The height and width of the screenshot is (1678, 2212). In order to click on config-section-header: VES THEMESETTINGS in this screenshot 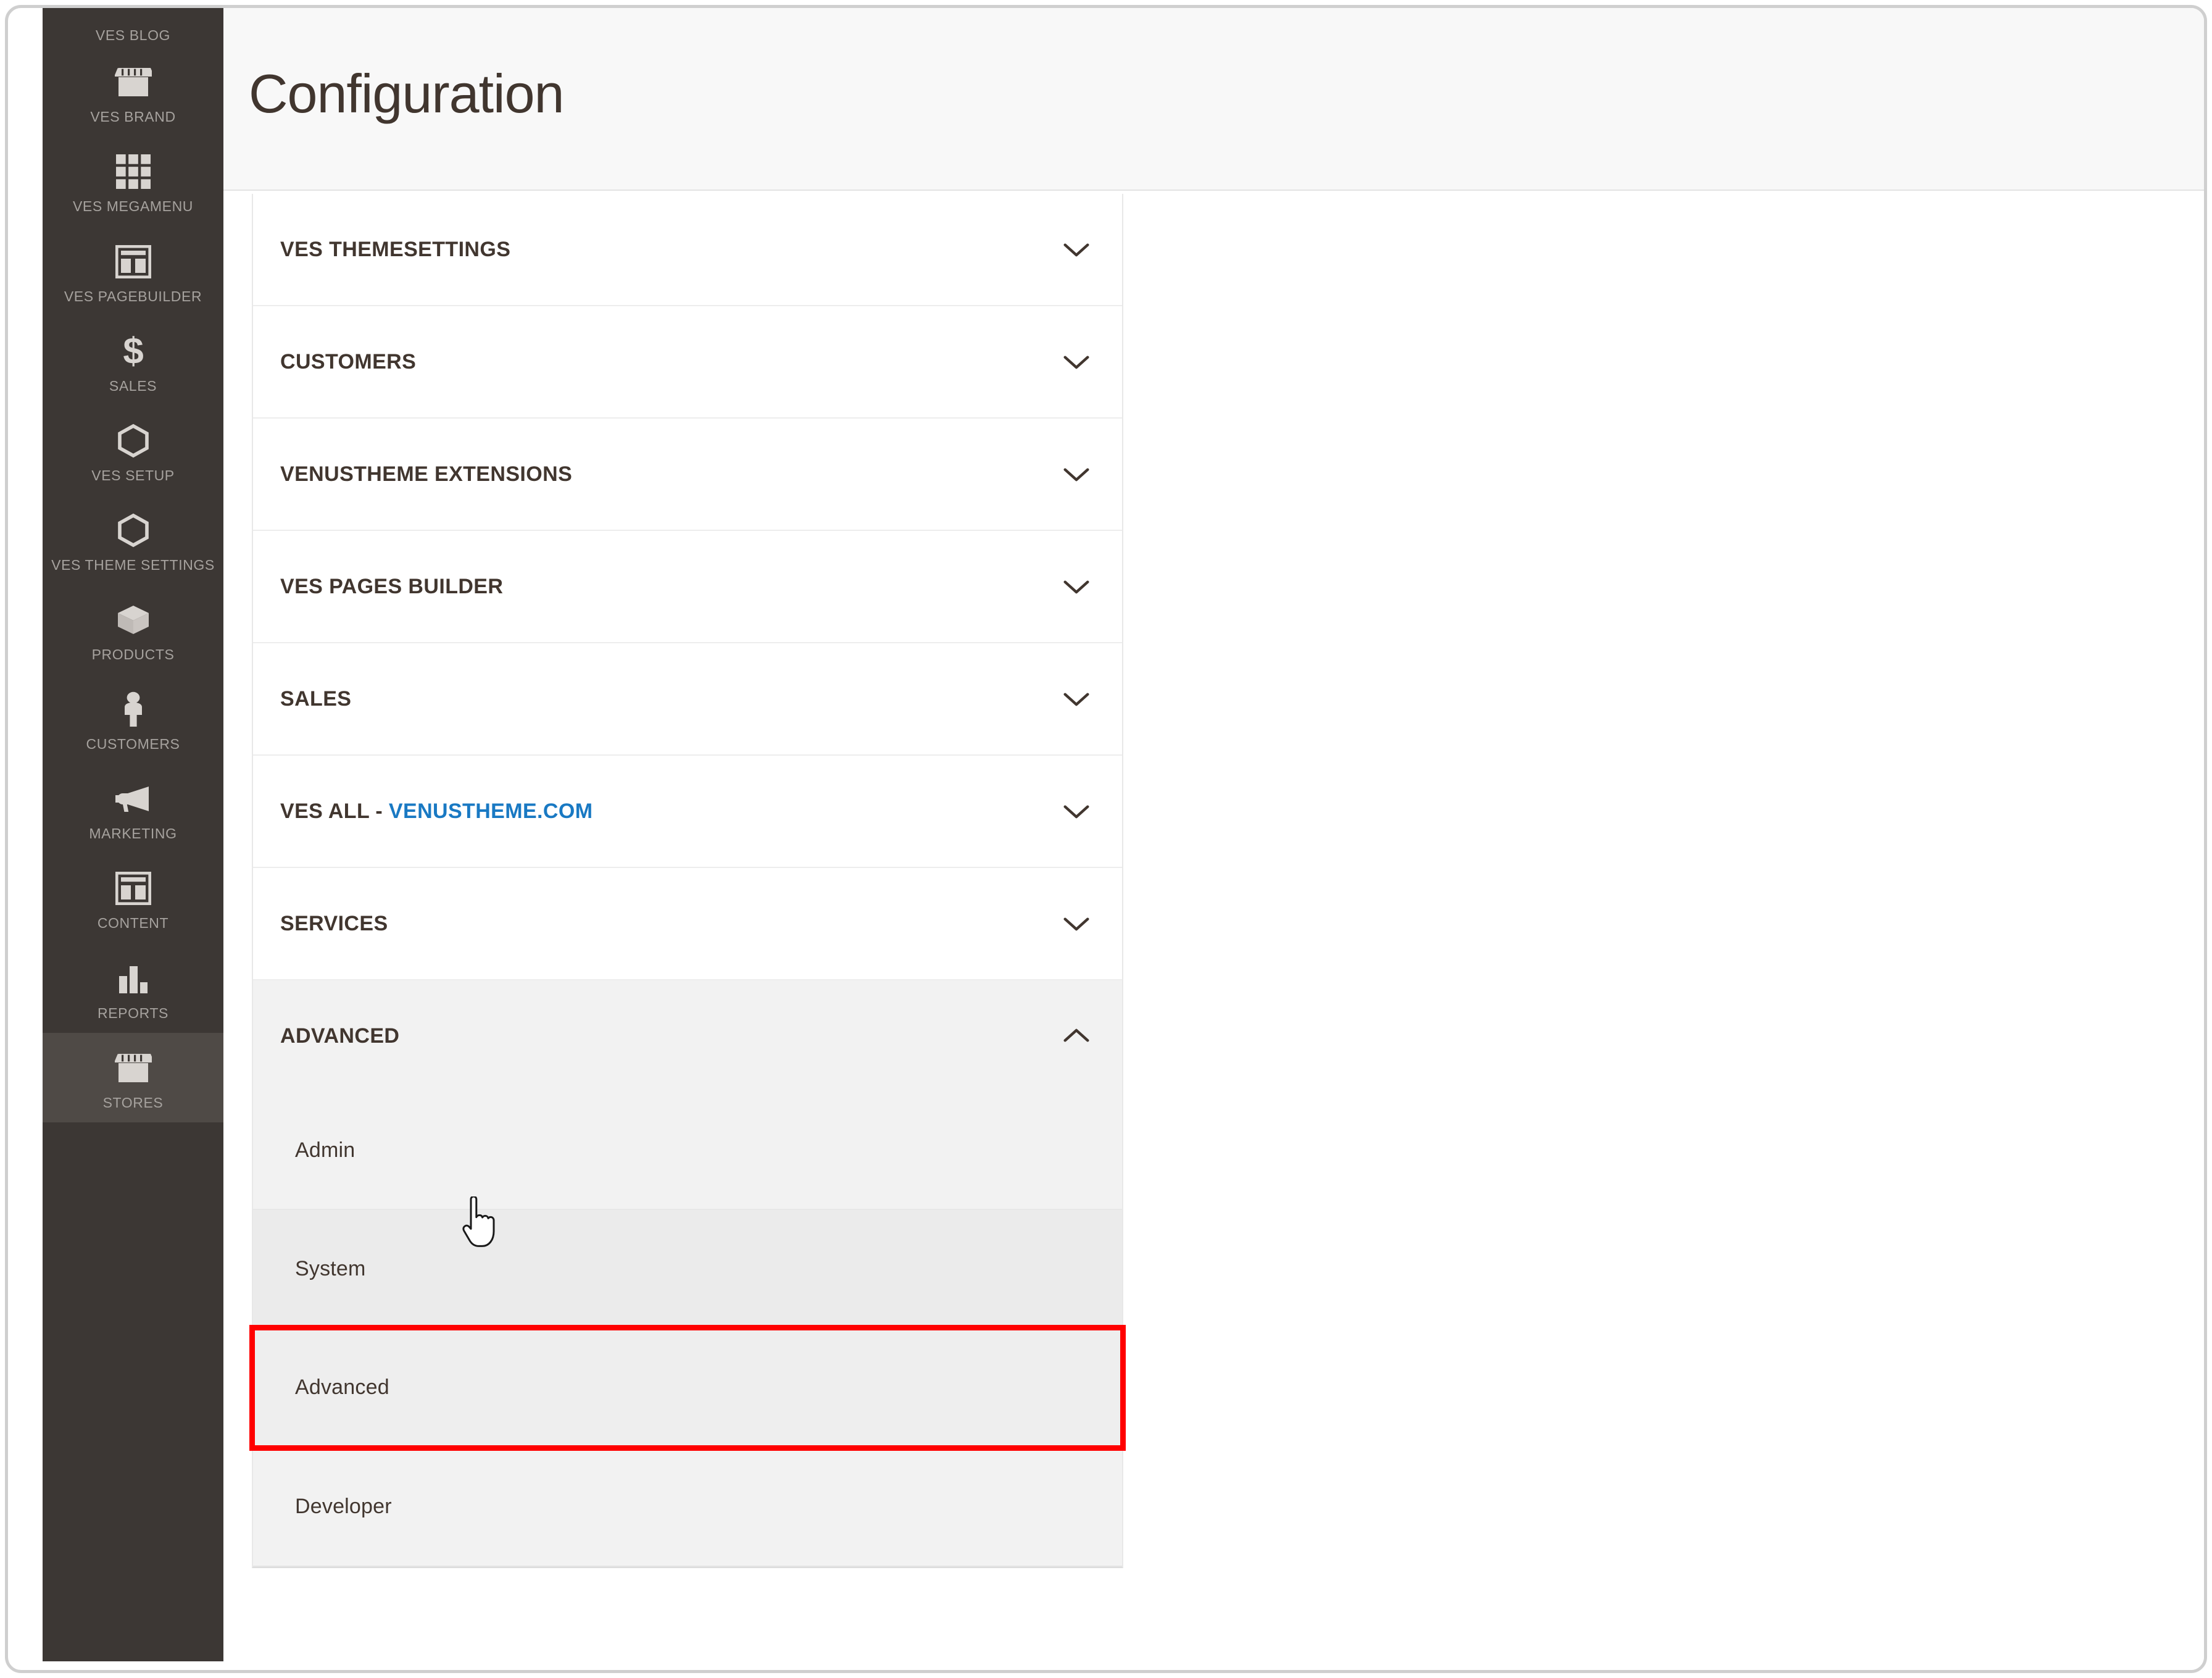, I will do `click(687, 249)`.